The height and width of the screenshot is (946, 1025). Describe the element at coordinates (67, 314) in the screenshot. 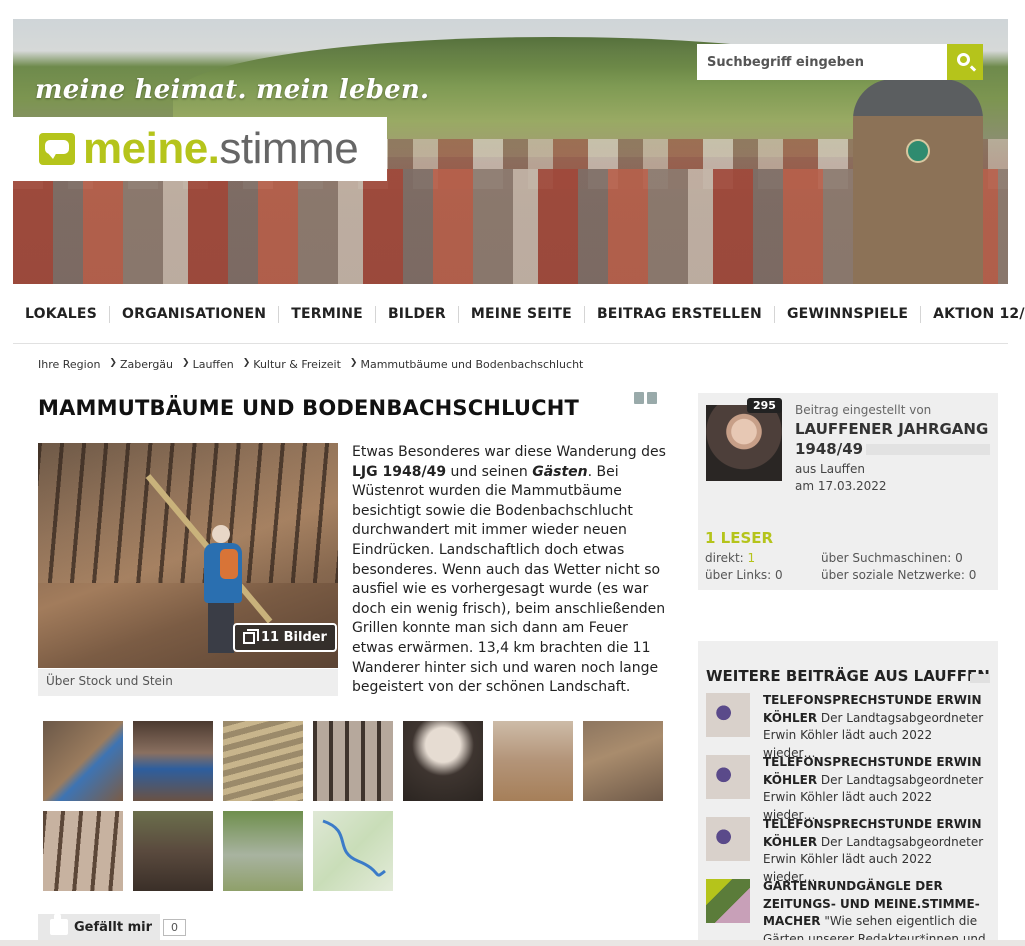

I see `nav-item-lokales: LOKALES` at that location.